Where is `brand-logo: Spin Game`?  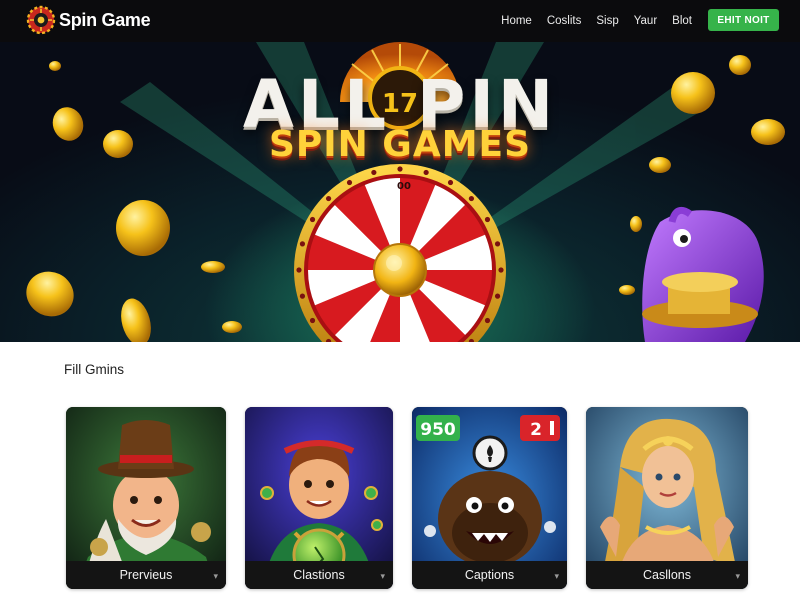 brand-logo: Spin Game is located at coordinates (88, 20).